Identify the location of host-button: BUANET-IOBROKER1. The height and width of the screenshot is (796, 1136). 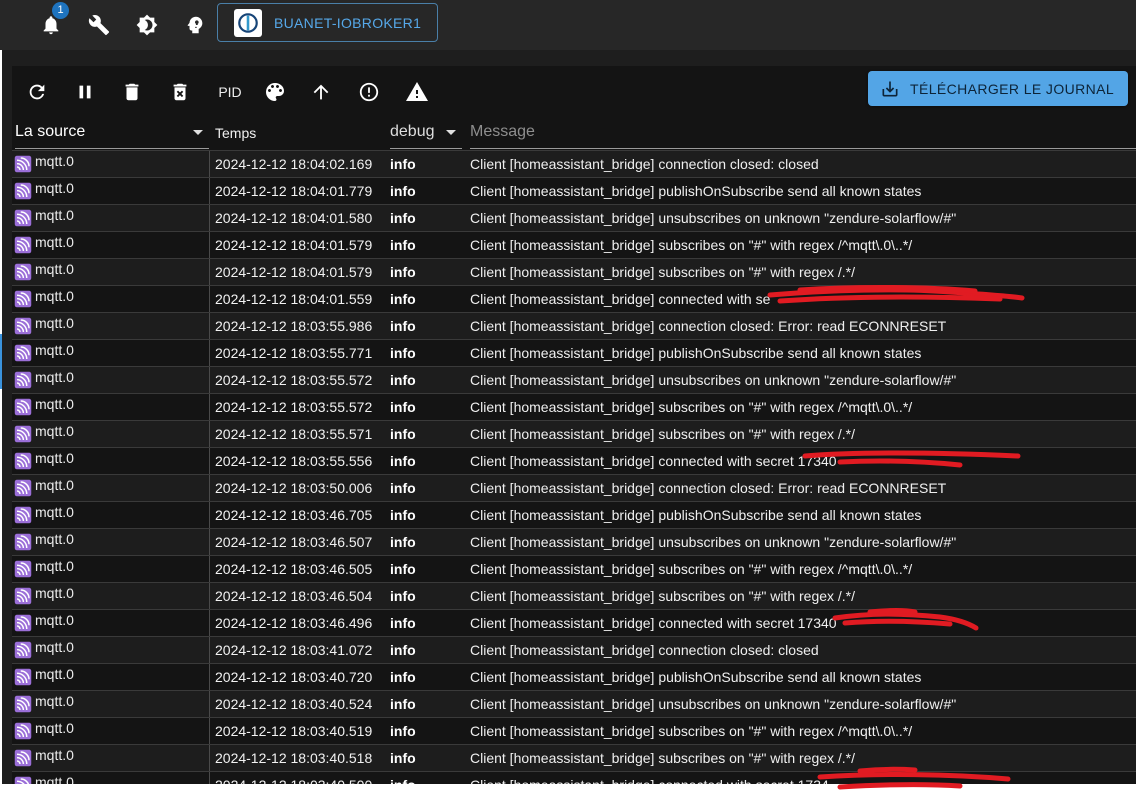
(327, 22).